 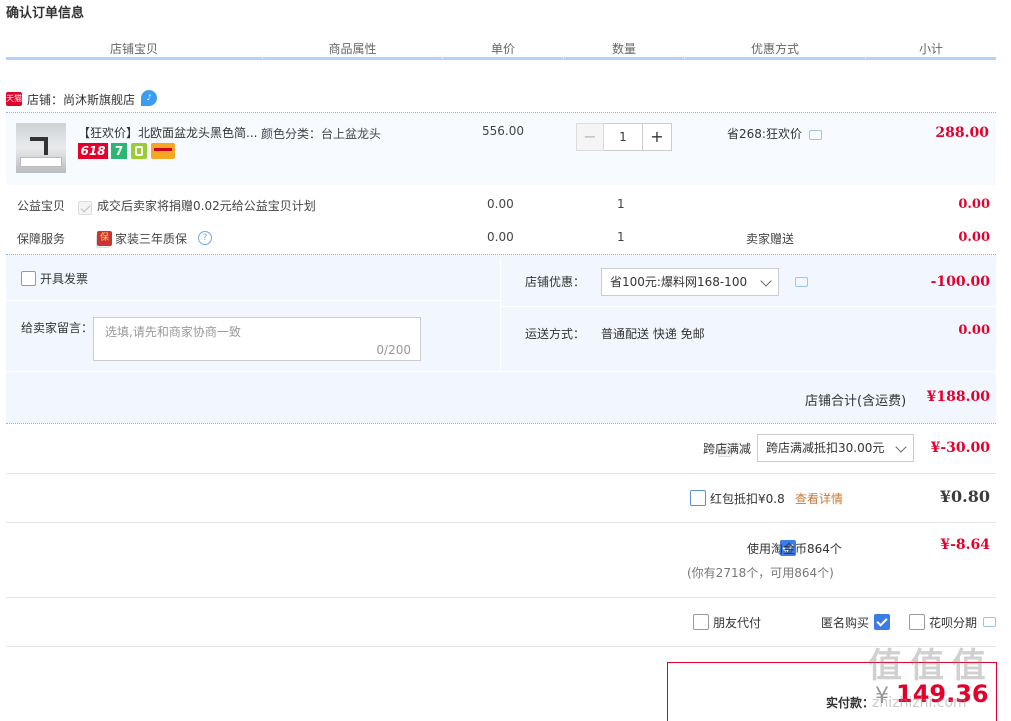 What do you see at coordinates (500, 237) in the screenshot?
I see `warranty-price: 0.00` at bounding box center [500, 237].